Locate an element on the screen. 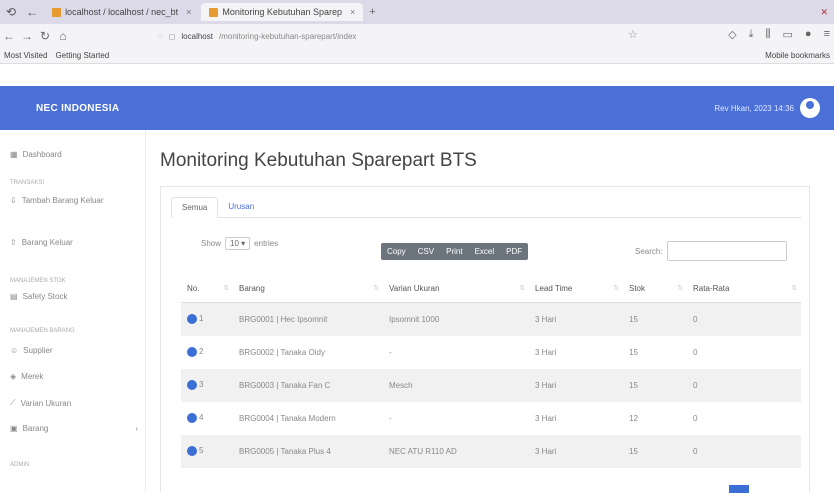 The image size is (834, 493). table-search: Search: is located at coordinates (711, 251).